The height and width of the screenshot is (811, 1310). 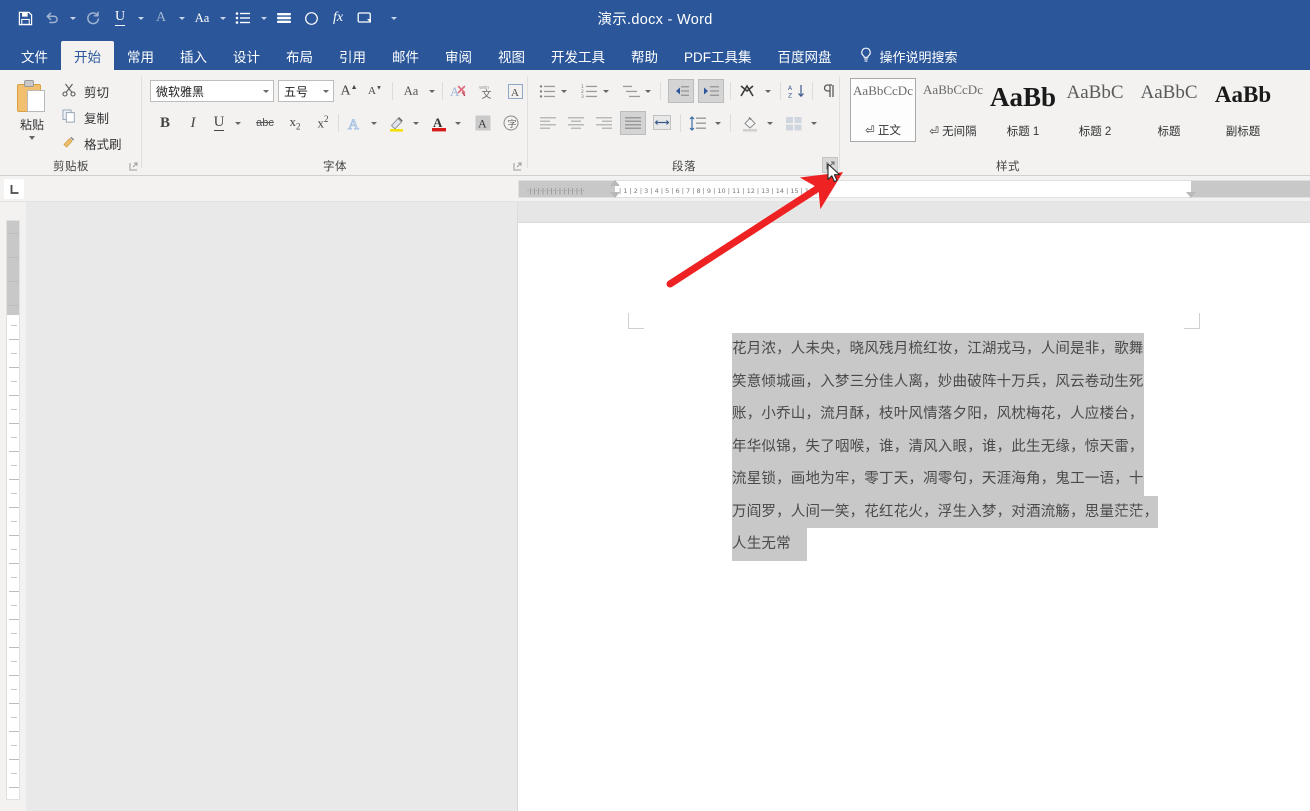 I want to click on multilevel-list-dropdown-icon, so click(x=647, y=91).